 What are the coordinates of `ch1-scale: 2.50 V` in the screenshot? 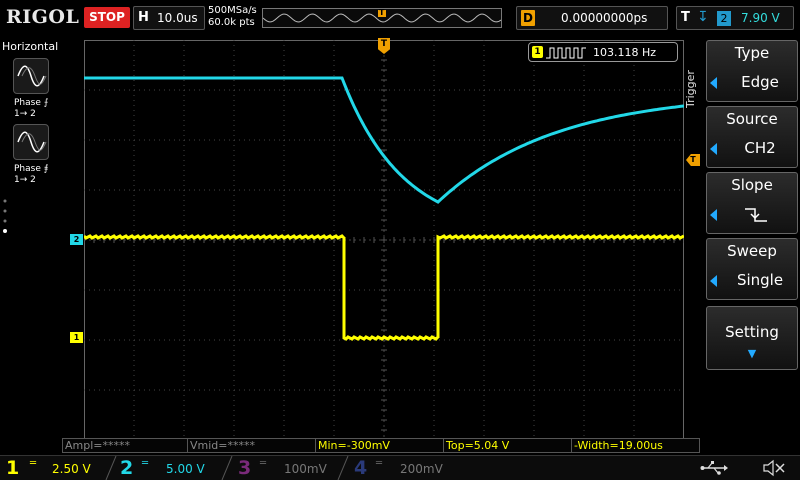 It's located at (71, 469).